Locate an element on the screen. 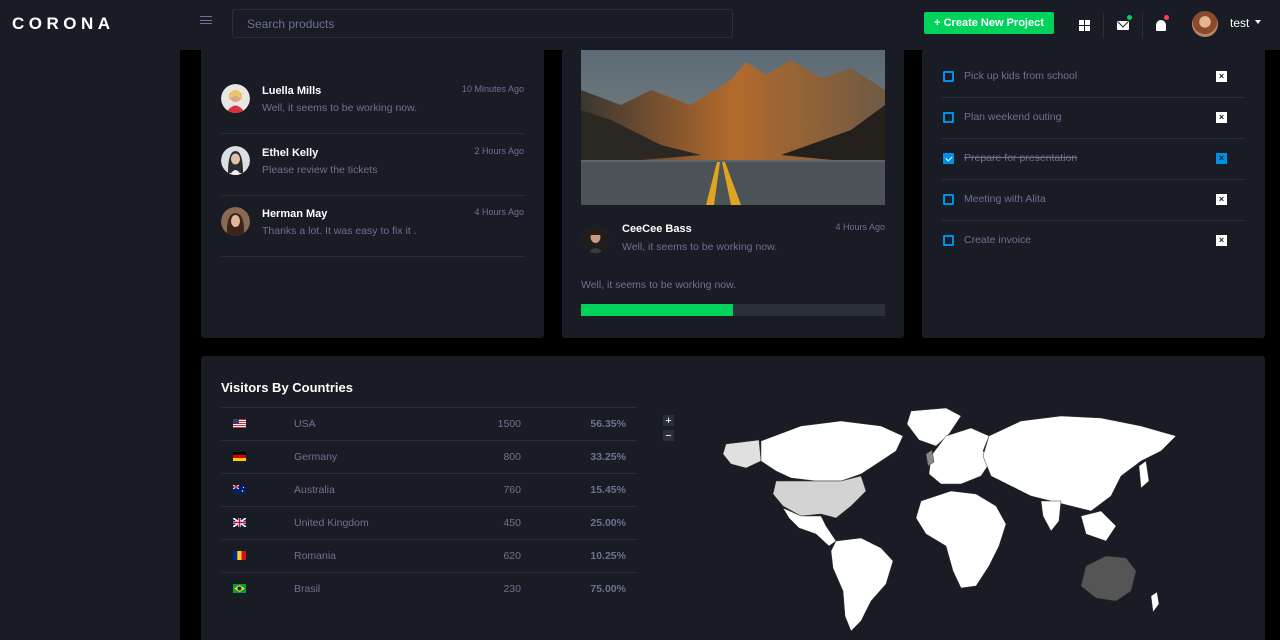 The image size is (1280, 640). country-name: Brasil is located at coordinates (307, 589).